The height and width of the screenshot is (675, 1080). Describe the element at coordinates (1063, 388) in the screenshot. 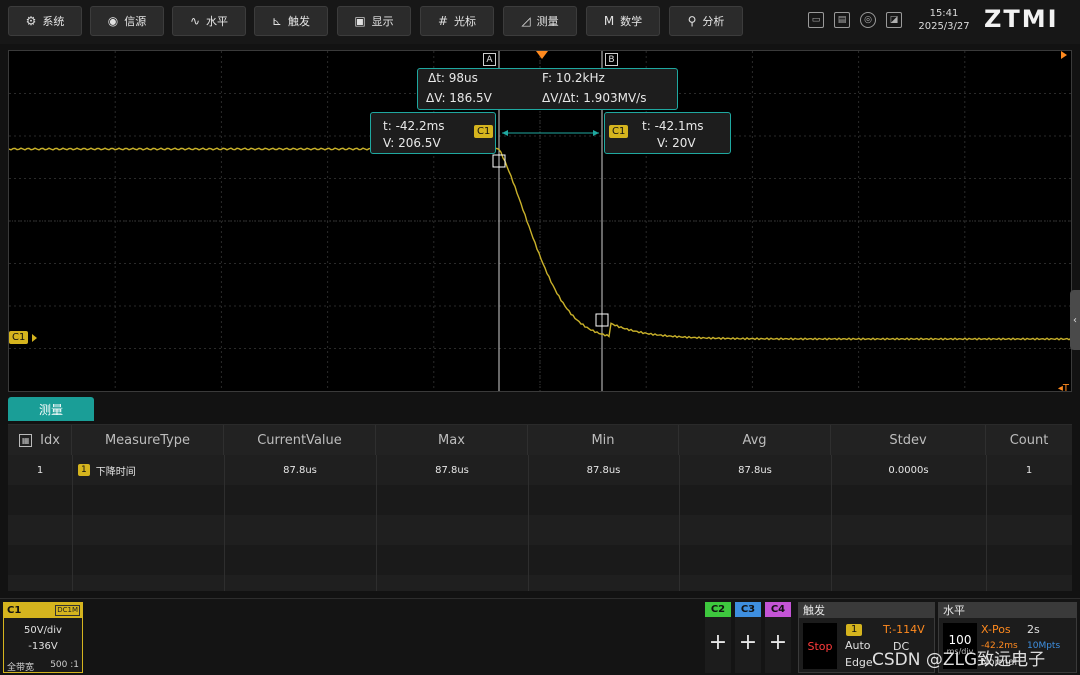

I see `trigger-time-label: ◂T` at that location.